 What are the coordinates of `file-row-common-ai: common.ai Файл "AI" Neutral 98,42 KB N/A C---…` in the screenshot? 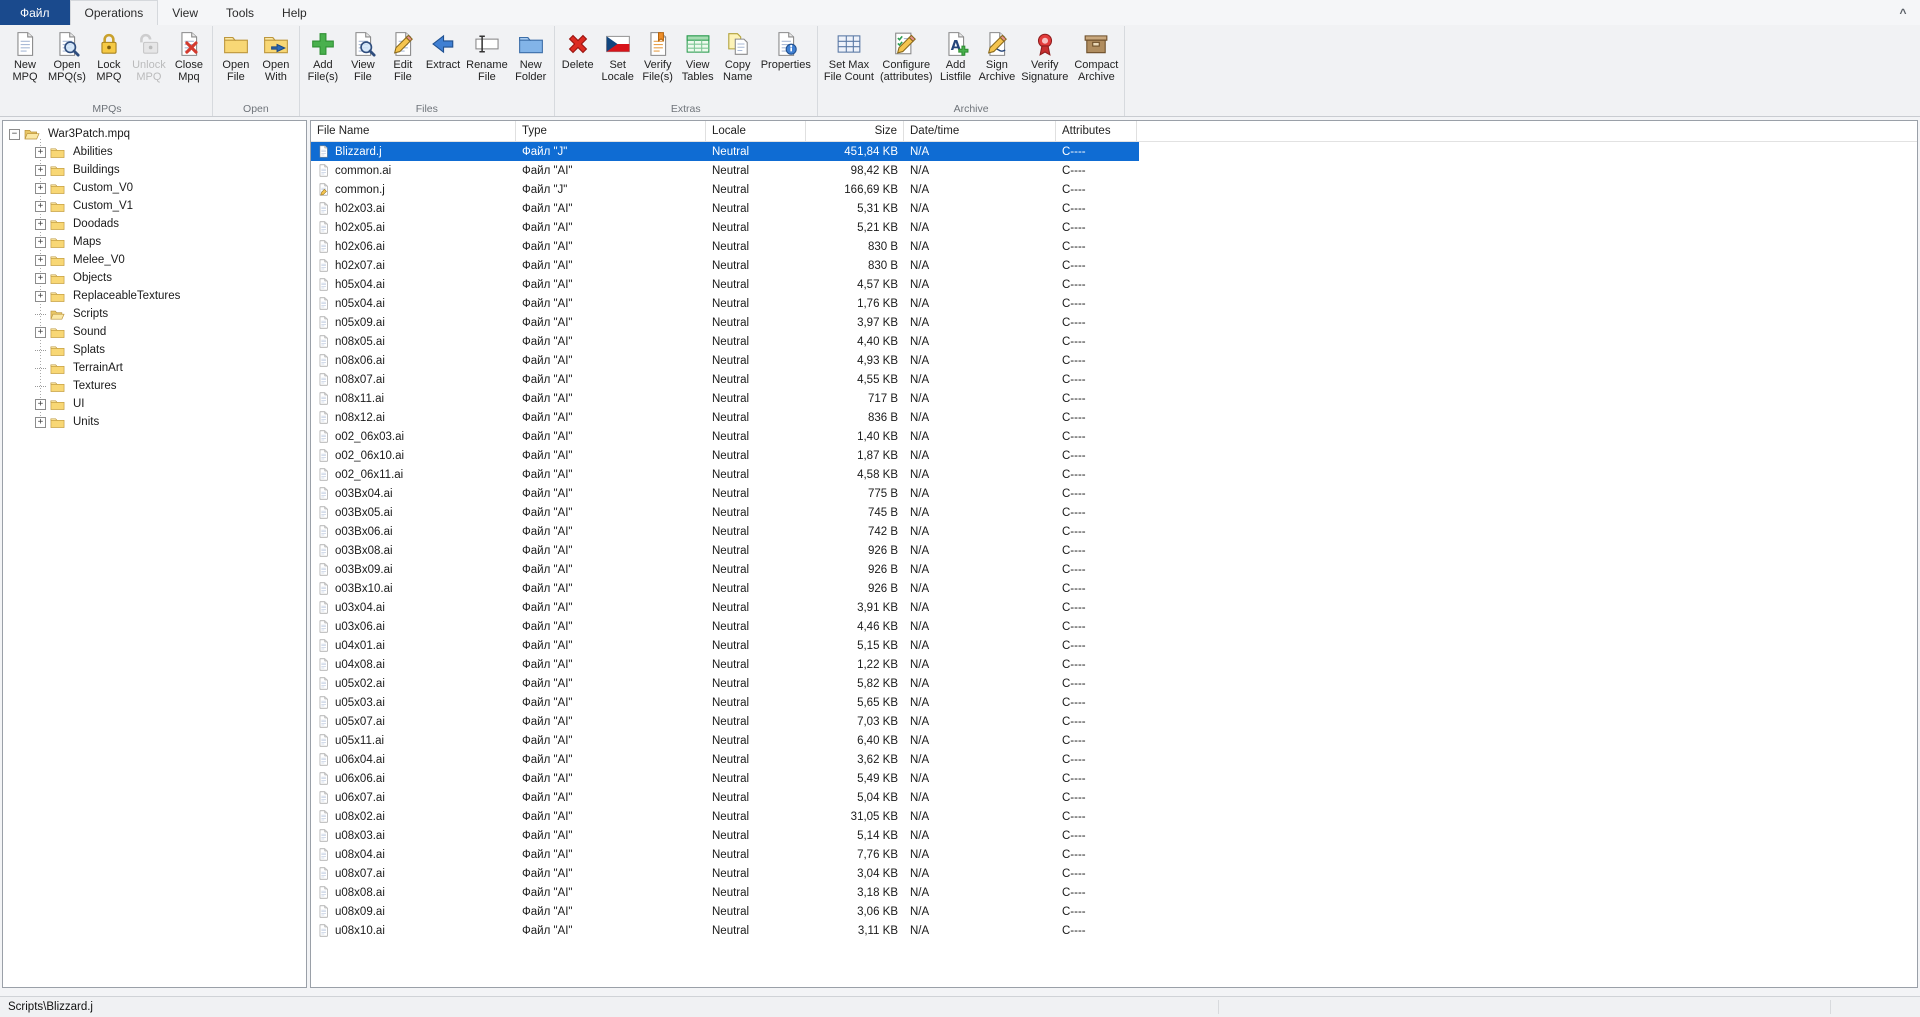 It's located at (725, 170).